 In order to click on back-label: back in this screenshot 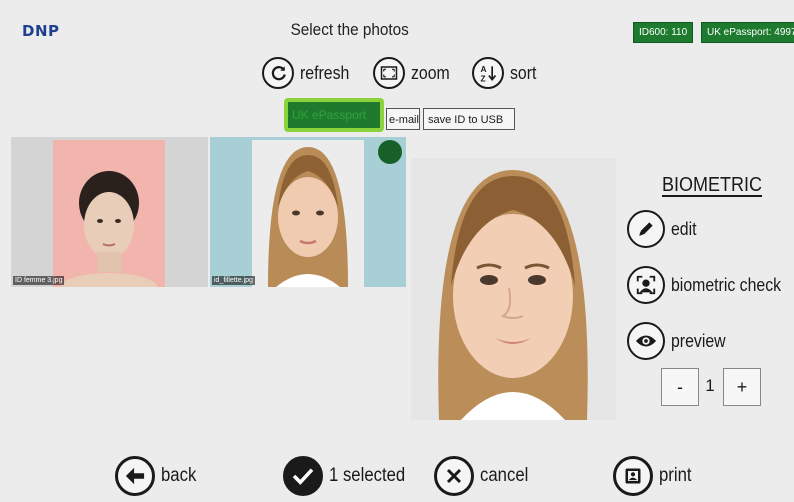, I will do `click(179, 475)`.